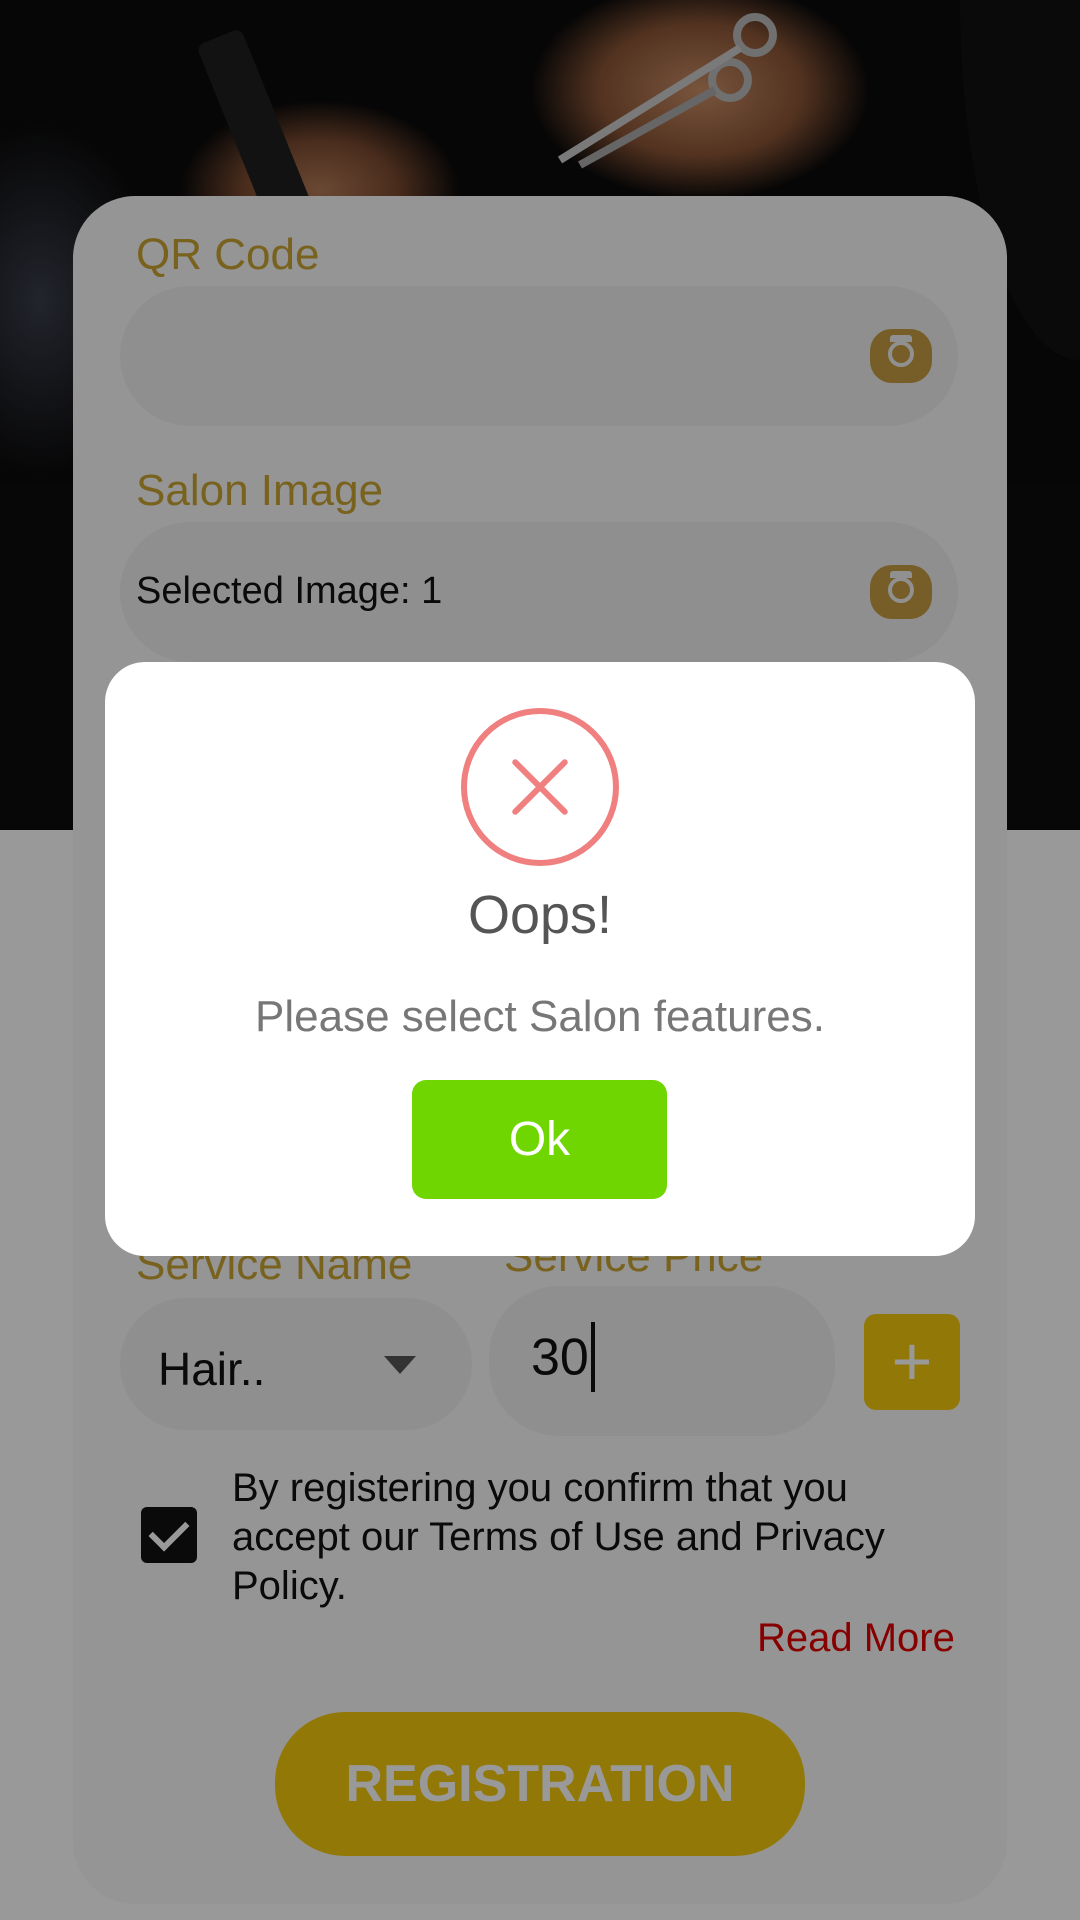 This screenshot has width=1080, height=1920. What do you see at coordinates (540, 915) in the screenshot?
I see `dialog-title: Oops!` at bounding box center [540, 915].